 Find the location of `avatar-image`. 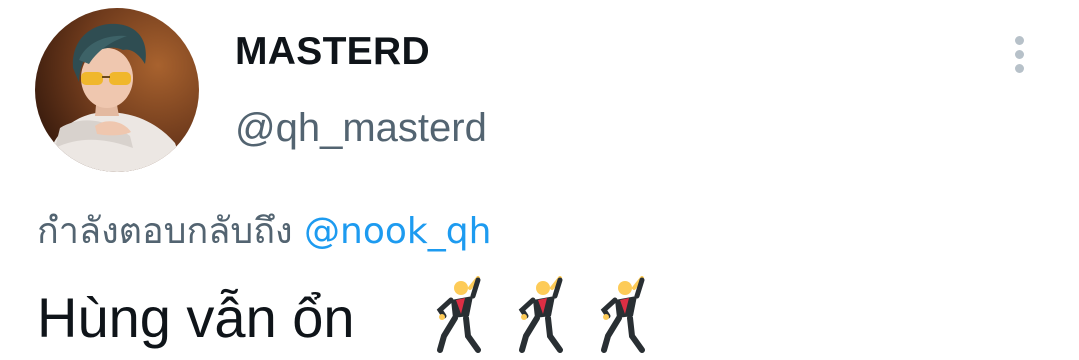

avatar-image is located at coordinates (117, 90).